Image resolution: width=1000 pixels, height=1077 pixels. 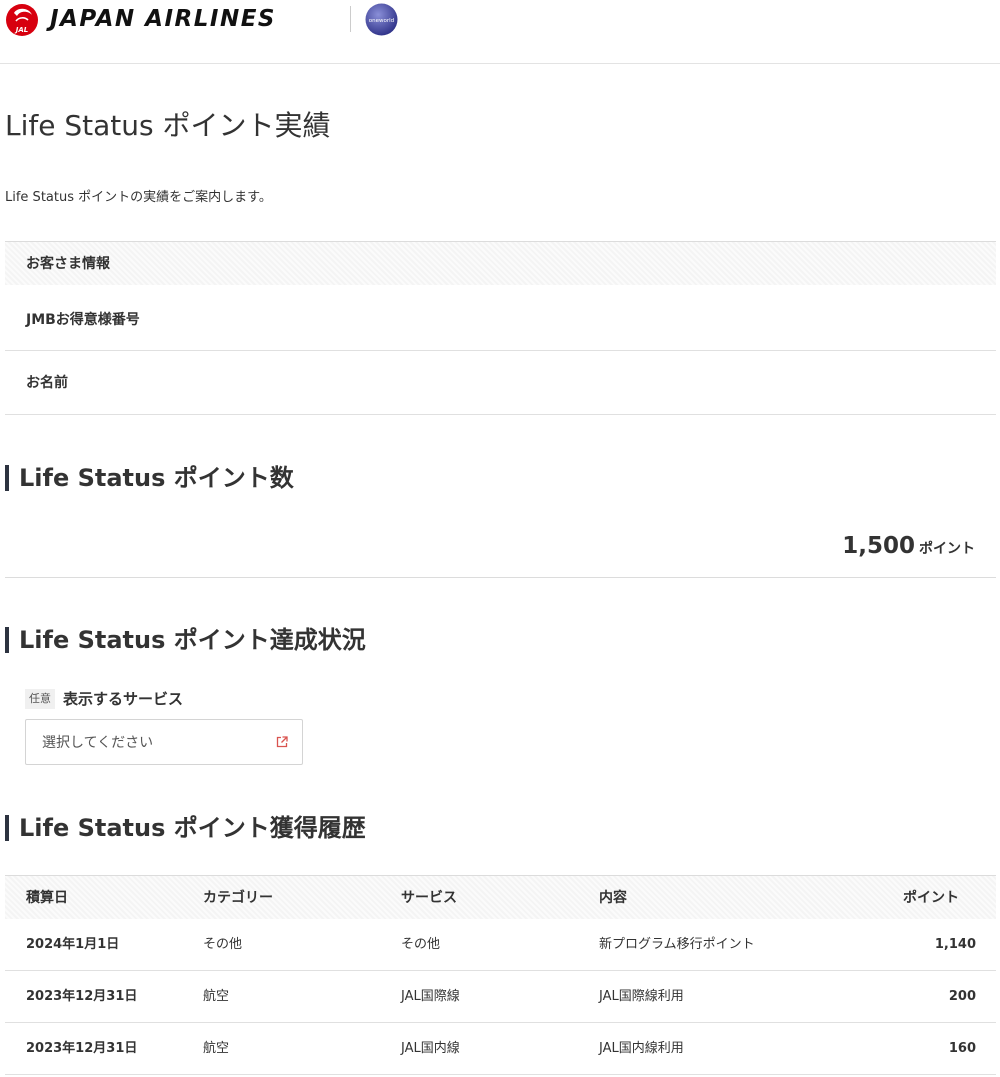 I want to click on row-description: JAL国内線利用, so click(x=641, y=1048).